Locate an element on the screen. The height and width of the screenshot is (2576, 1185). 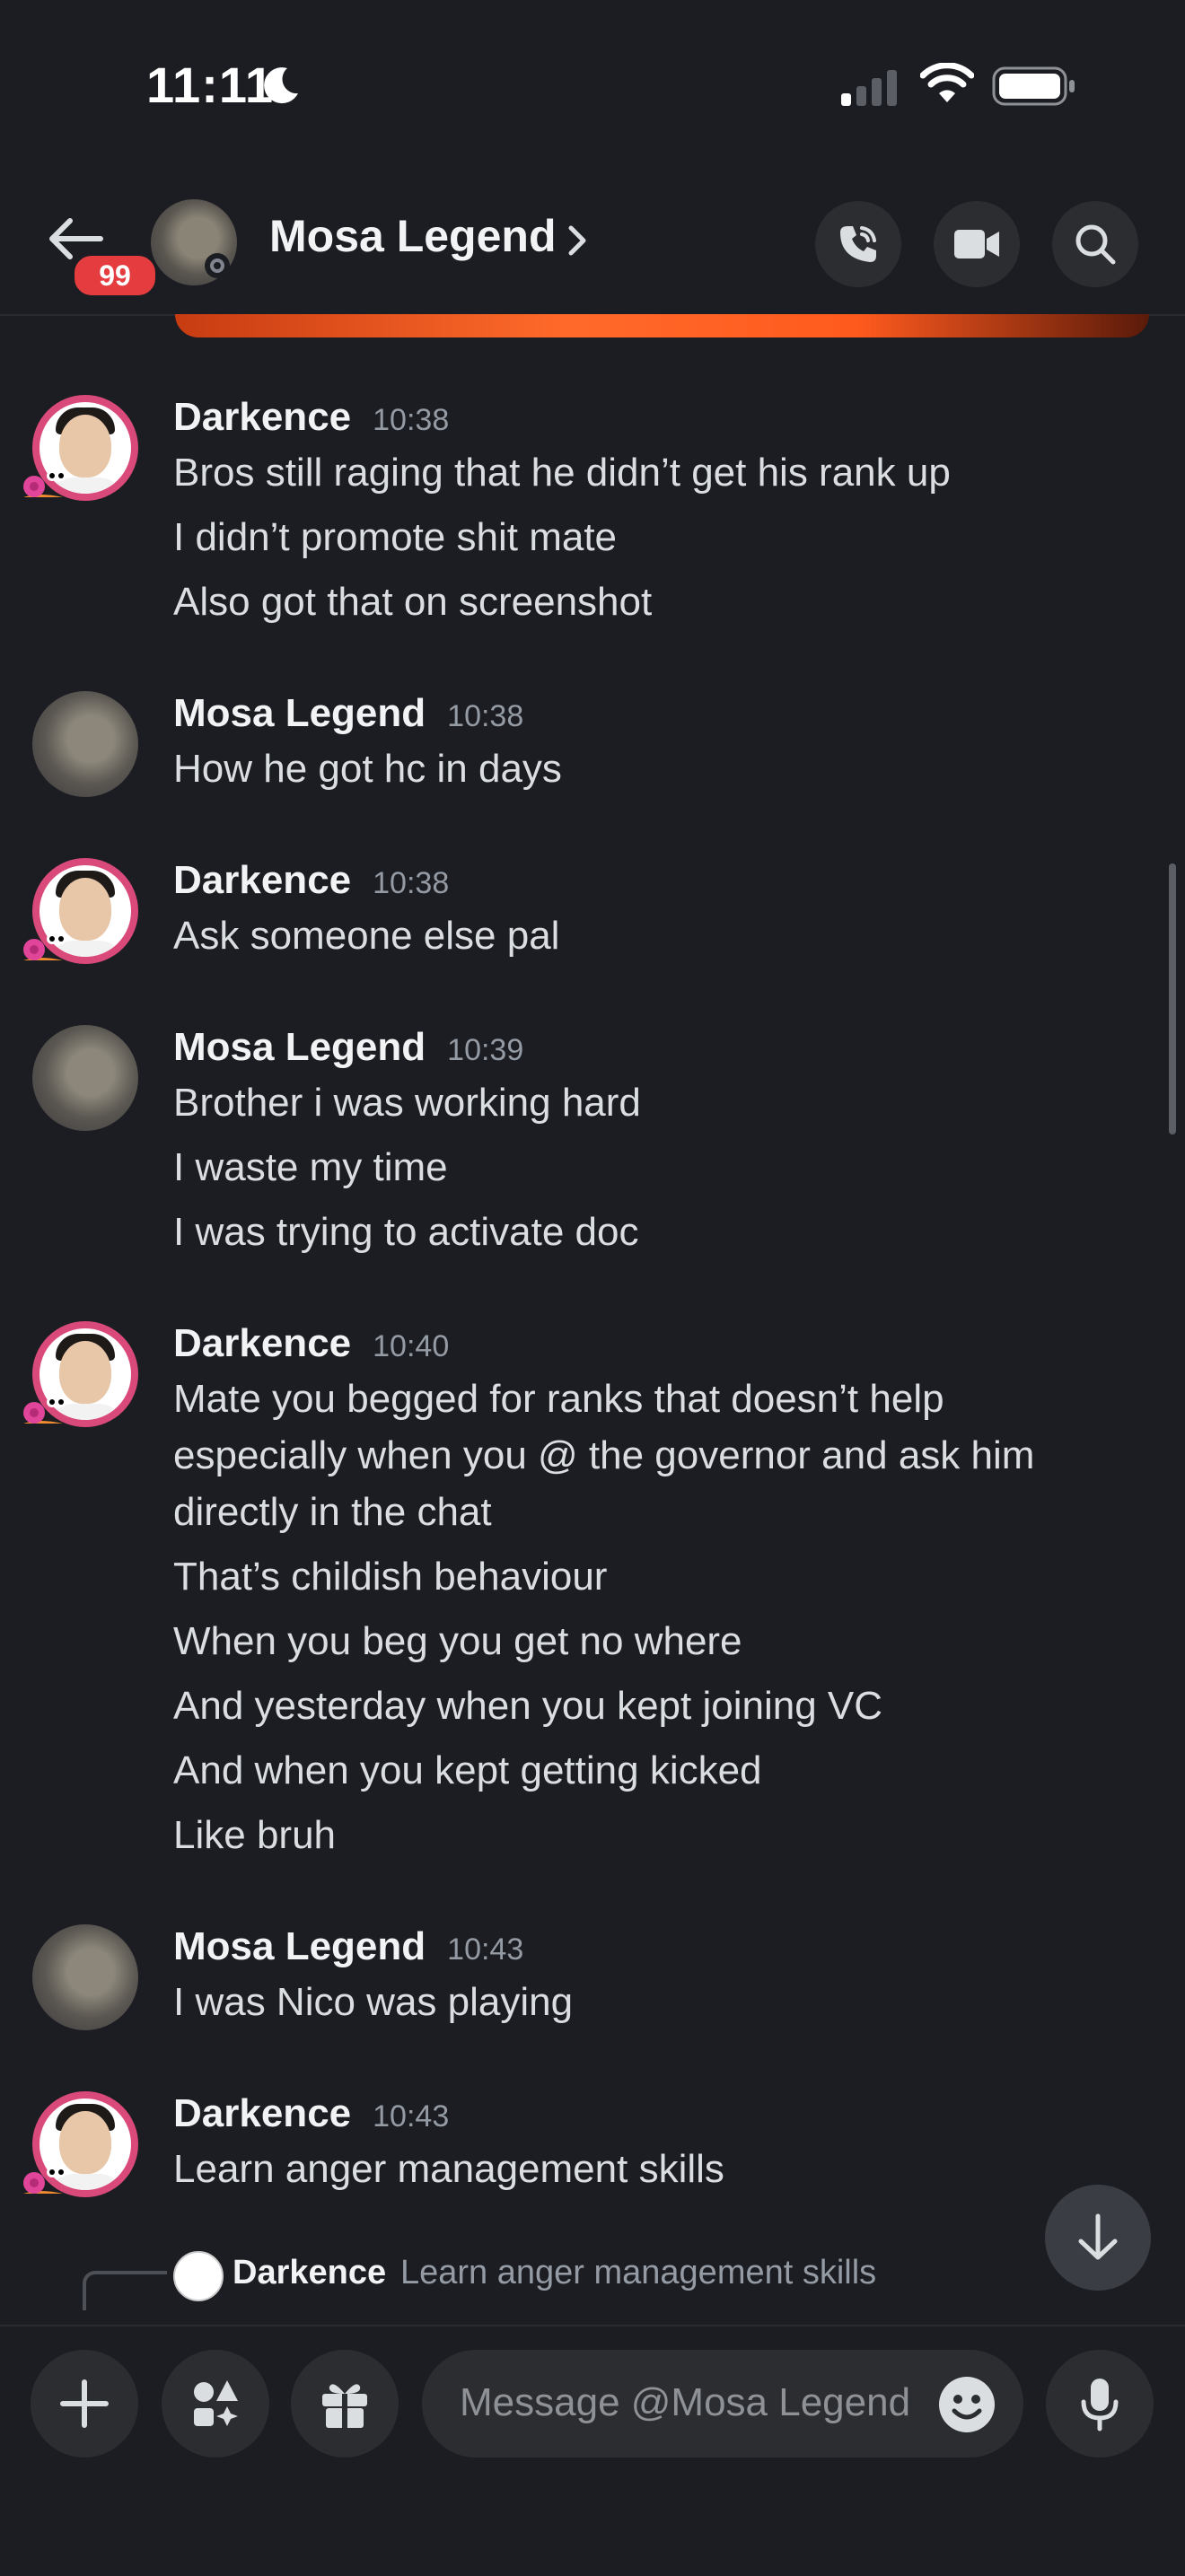
message-text: When you beg you get no where is located at coordinates (457, 1641).